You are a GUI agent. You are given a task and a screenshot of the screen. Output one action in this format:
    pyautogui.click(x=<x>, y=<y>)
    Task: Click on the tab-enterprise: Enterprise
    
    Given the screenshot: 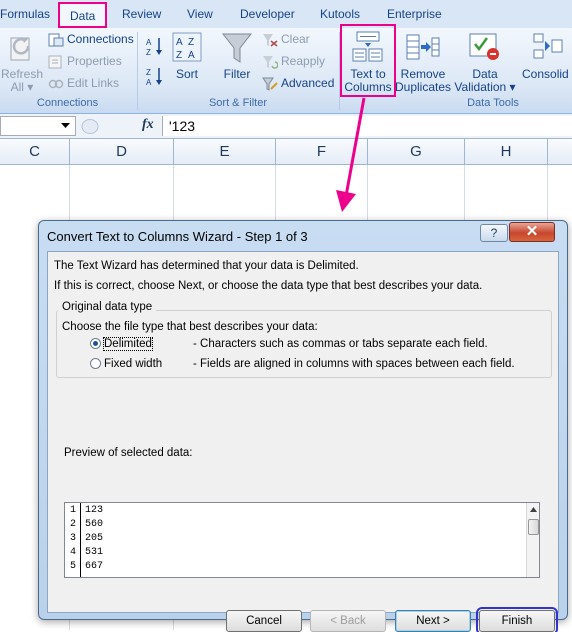 What is the action you would take?
    pyautogui.click(x=414, y=14)
    